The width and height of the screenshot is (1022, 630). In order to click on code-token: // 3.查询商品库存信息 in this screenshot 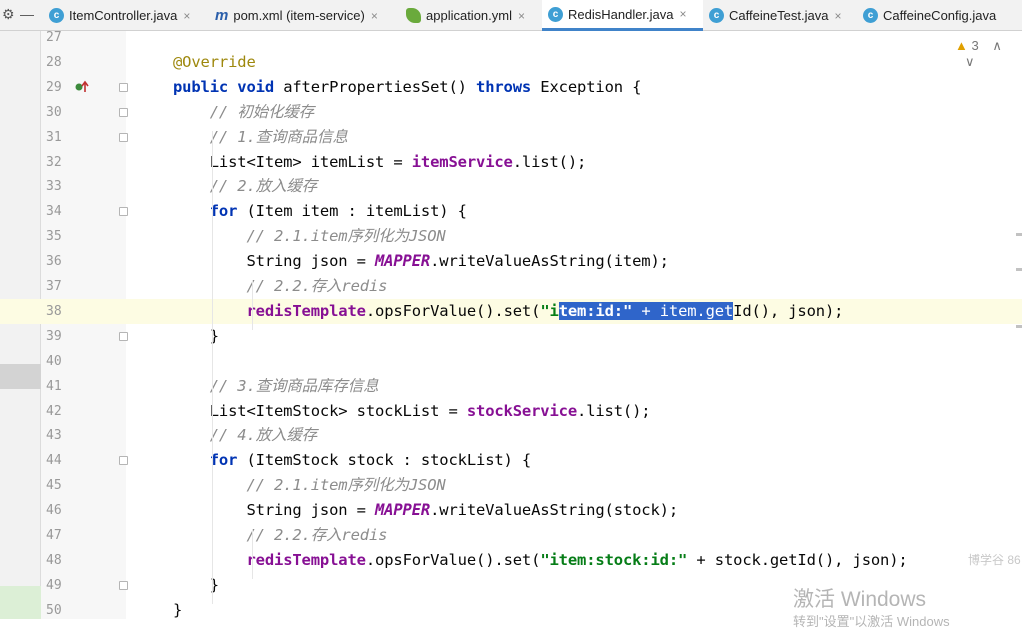, I will do `click(276, 385)`.